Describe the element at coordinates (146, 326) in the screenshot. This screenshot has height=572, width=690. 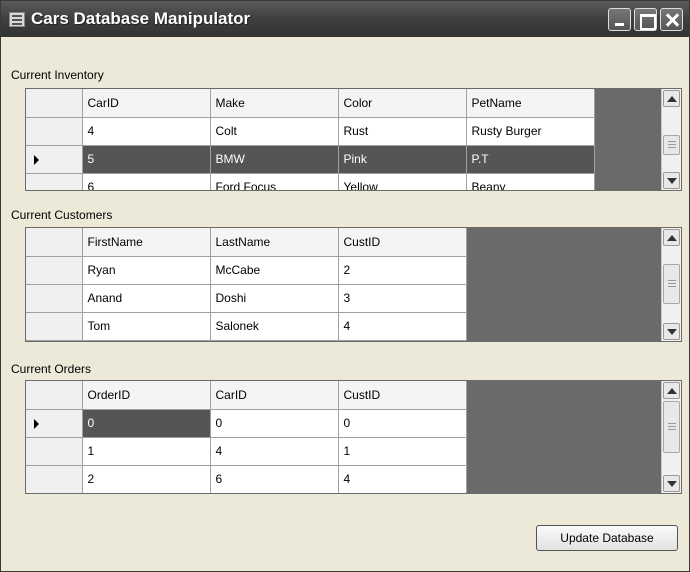
I see `cell: Tom` at that location.